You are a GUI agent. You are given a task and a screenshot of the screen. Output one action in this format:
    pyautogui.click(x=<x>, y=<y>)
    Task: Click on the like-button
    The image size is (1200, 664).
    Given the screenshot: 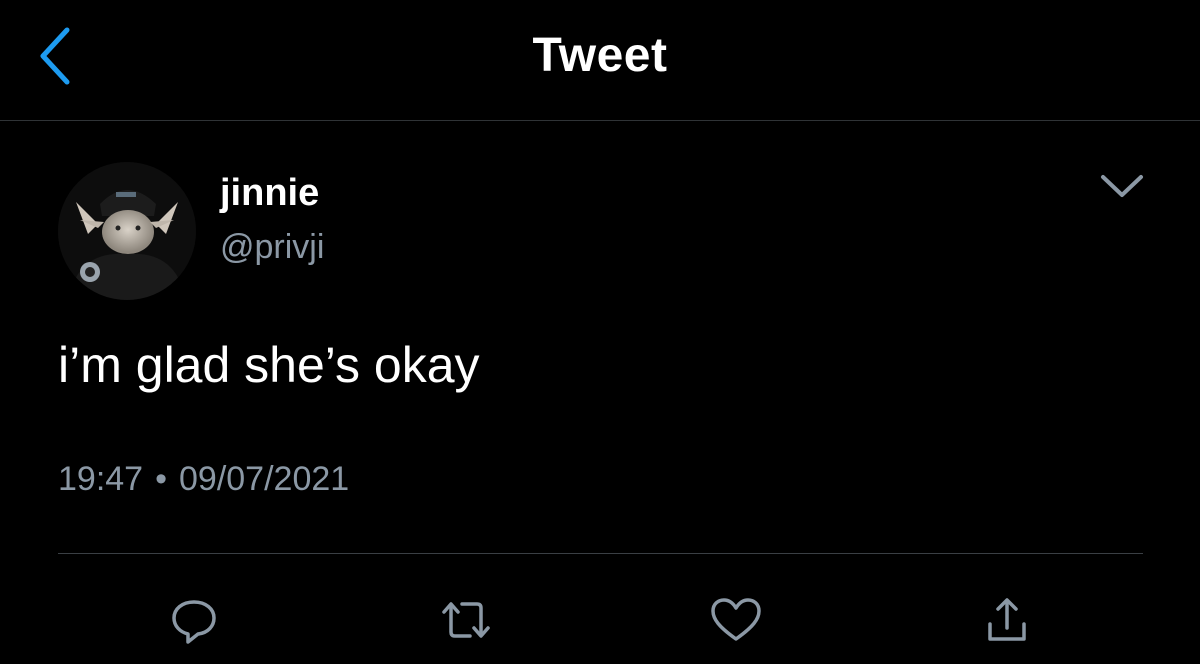 What is the action you would take?
    pyautogui.click(x=736, y=620)
    